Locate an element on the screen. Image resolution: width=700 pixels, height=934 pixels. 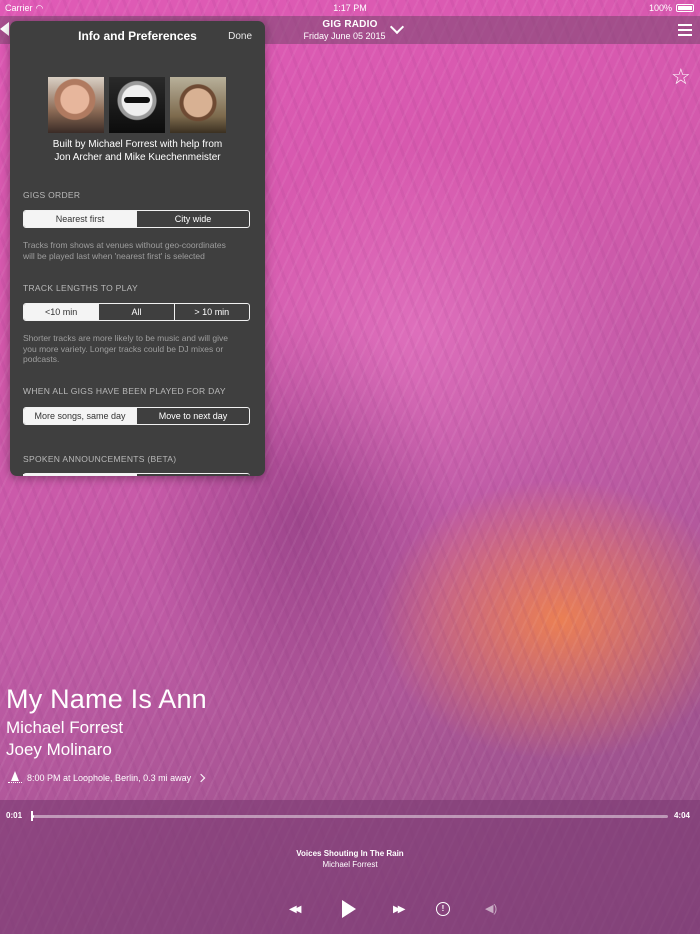
segment-over-10-min: > 10 min is located at coordinates (211, 312).